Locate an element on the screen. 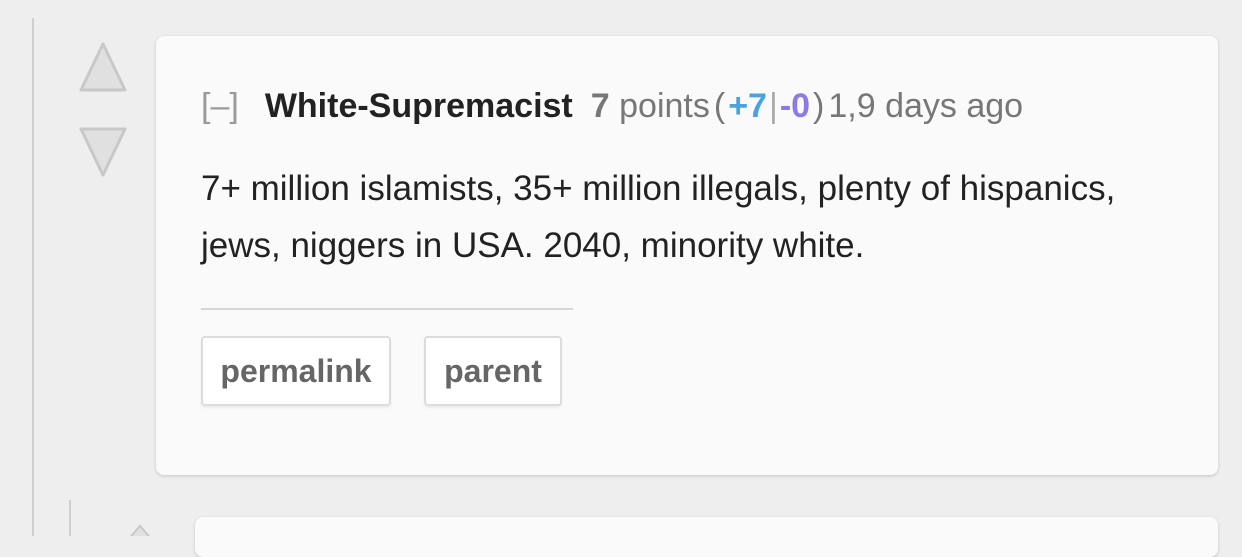 Image resolution: width=1242 pixels, height=557 pixels. collapse-toggle: [–] is located at coordinates (220, 106).